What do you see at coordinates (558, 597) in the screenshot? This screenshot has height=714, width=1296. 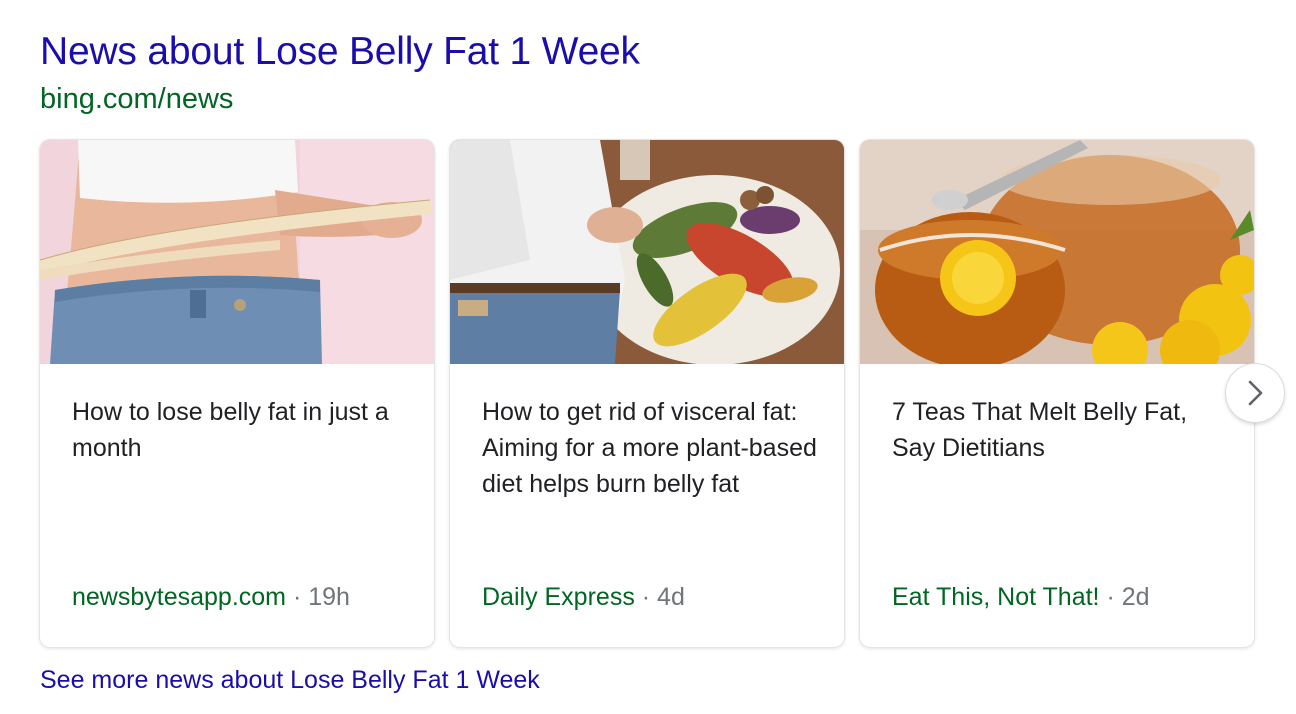 I see `publisher-name: Daily Express` at bounding box center [558, 597].